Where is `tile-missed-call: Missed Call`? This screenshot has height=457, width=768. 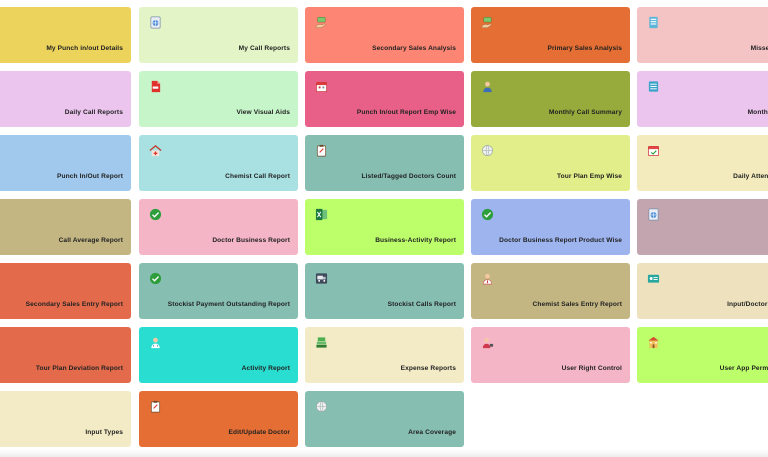
tile-missed-call: Missed Call is located at coordinates (702, 35).